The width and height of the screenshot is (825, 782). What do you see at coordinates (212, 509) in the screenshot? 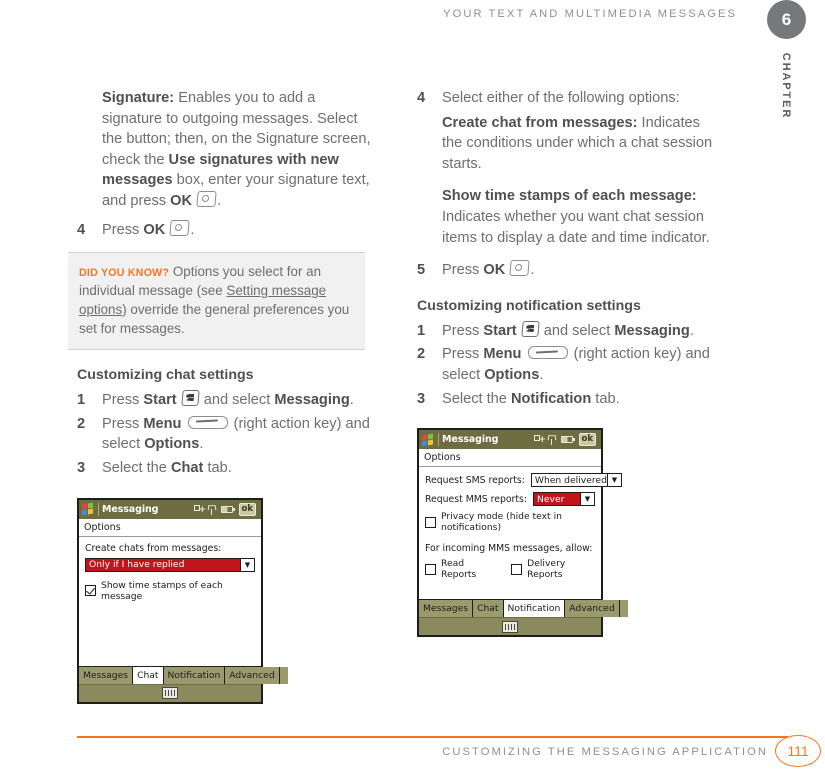
I see `signal-strength-icon` at bounding box center [212, 509].